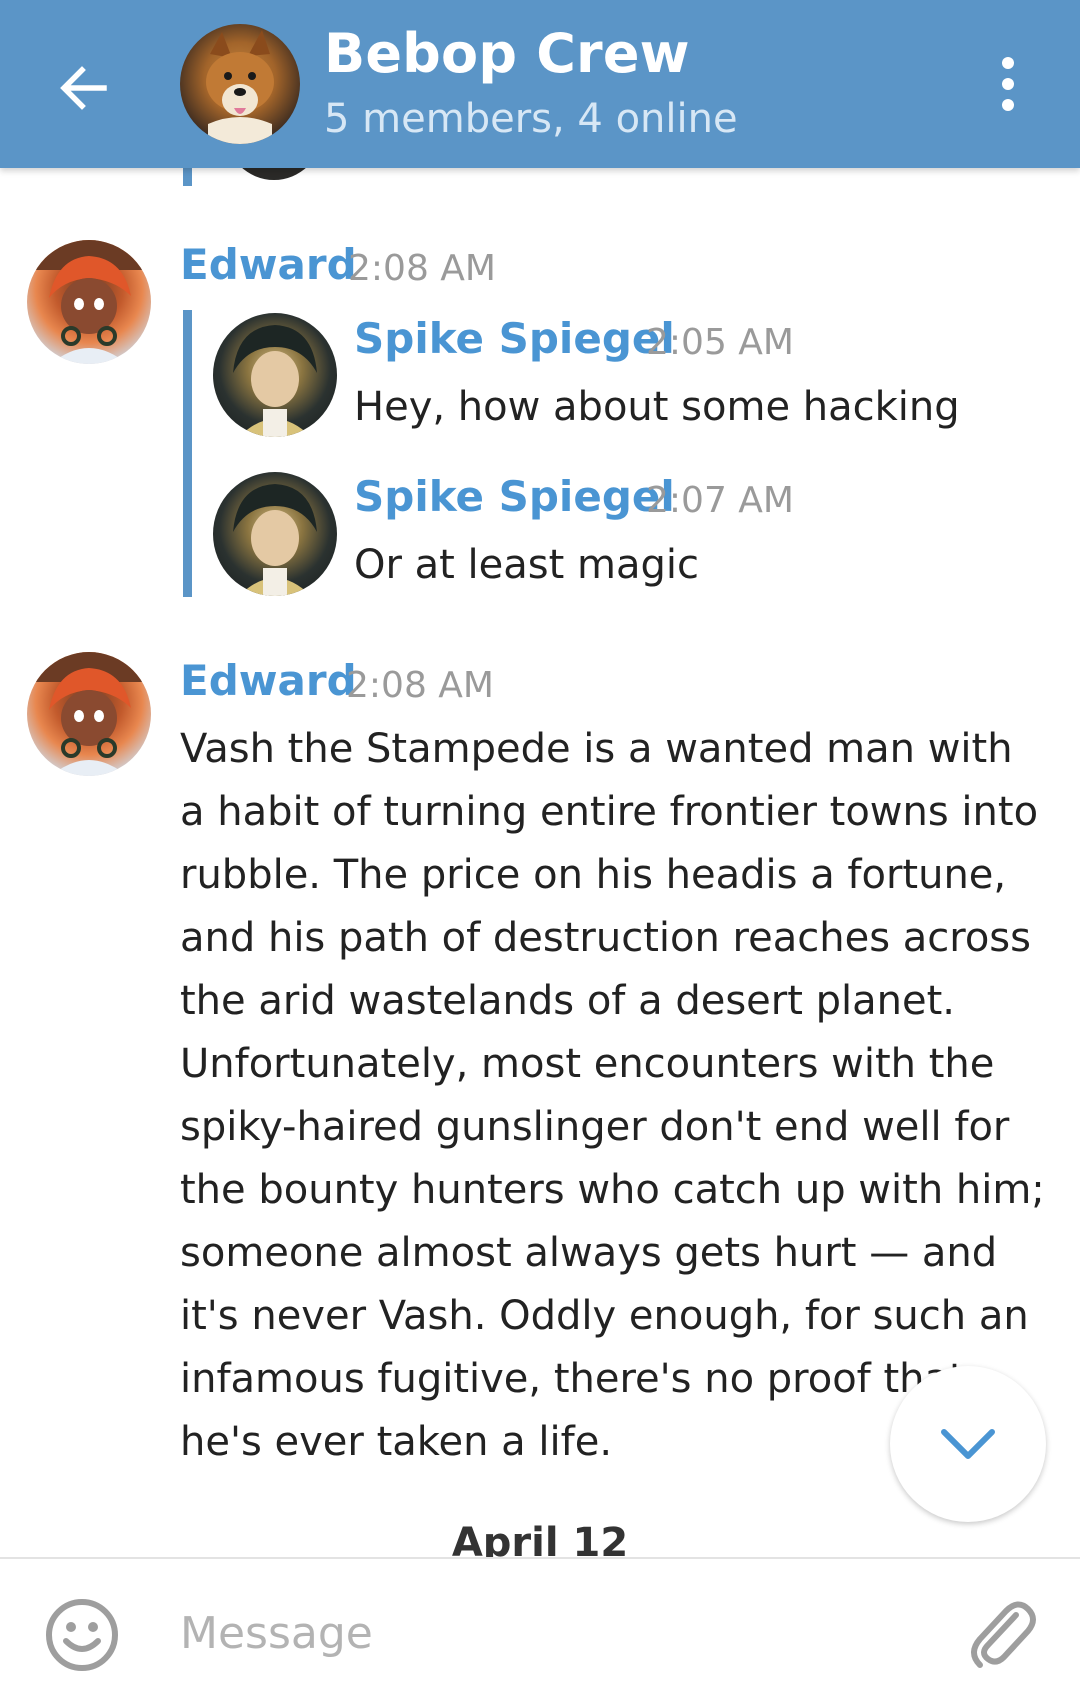 The image size is (1080, 1702). Describe the element at coordinates (589, 1253) in the screenshot. I see `message-line: someone almost always gets hurt — and` at that location.